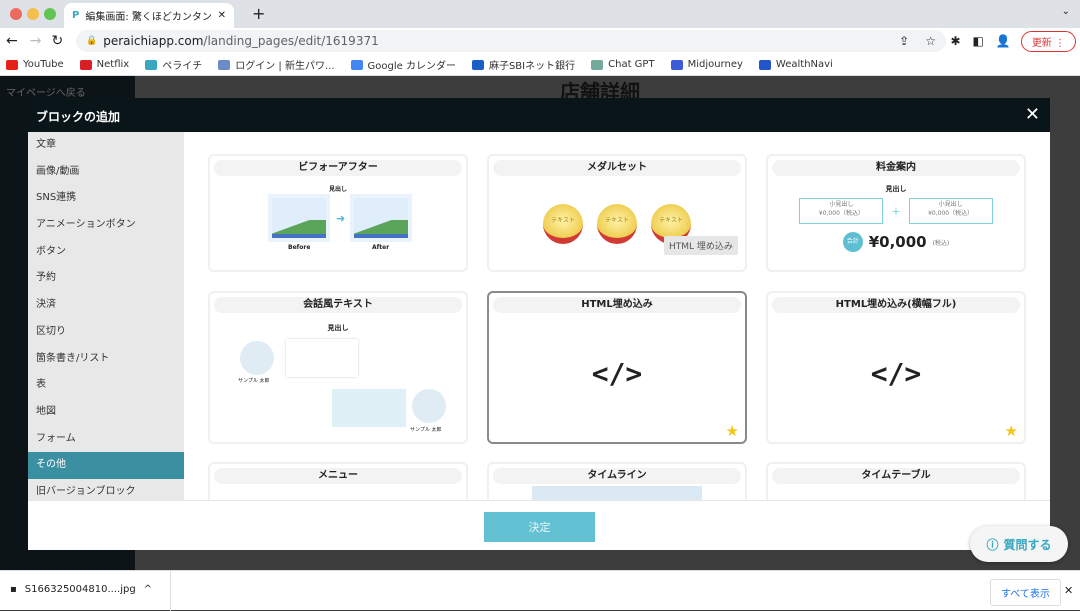 Image resolution: width=1080 pixels, height=611 pixels. What do you see at coordinates (1032, 114) in the screenshot?
I see `close-icon: ✕` at bounding box center [1032, 114].